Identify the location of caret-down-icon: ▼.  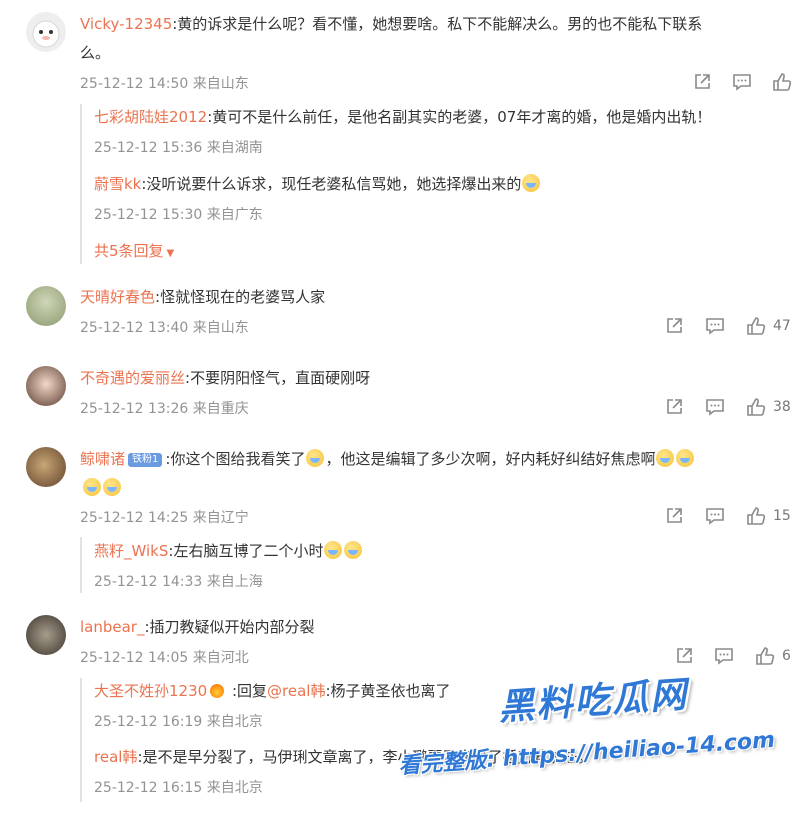
(170, 253).